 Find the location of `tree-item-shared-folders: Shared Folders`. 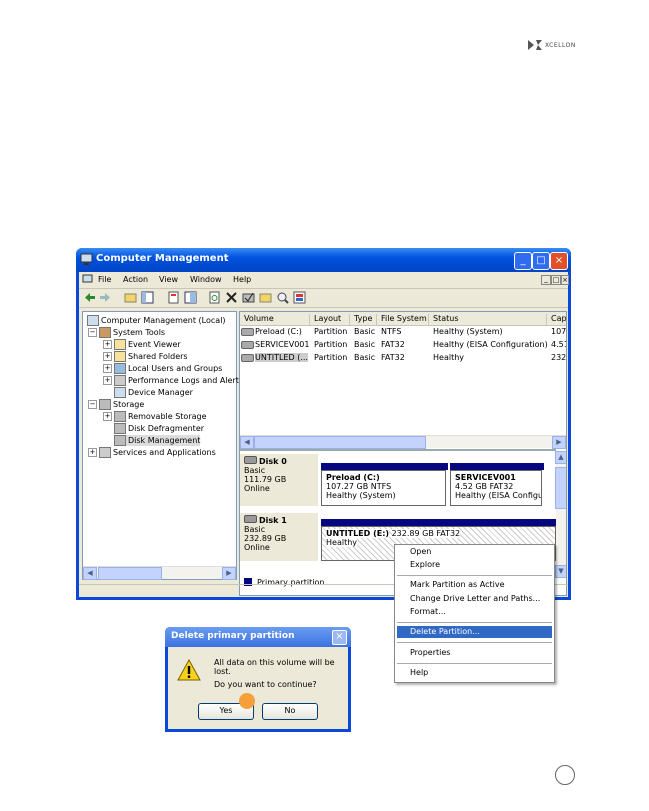

tree-item-shared-folders: Shared Folders is located at coordinates (151, 356).